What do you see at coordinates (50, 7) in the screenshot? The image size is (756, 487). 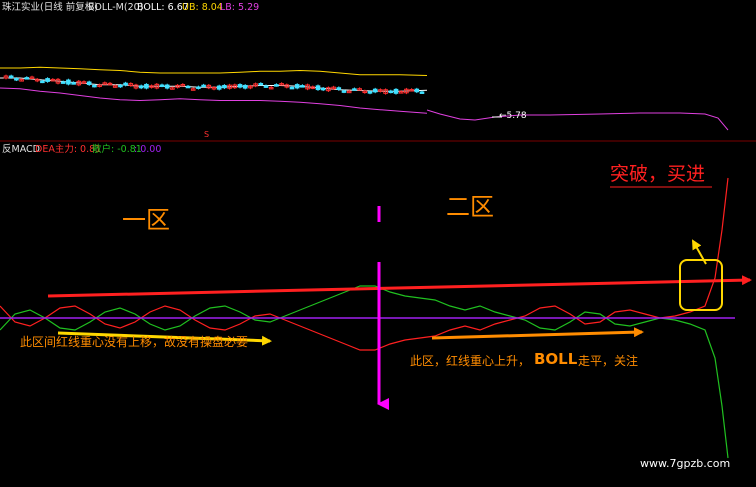 I see `stock-name: 珠江实业(日线 前复权)` at bounding box center [50, 7].